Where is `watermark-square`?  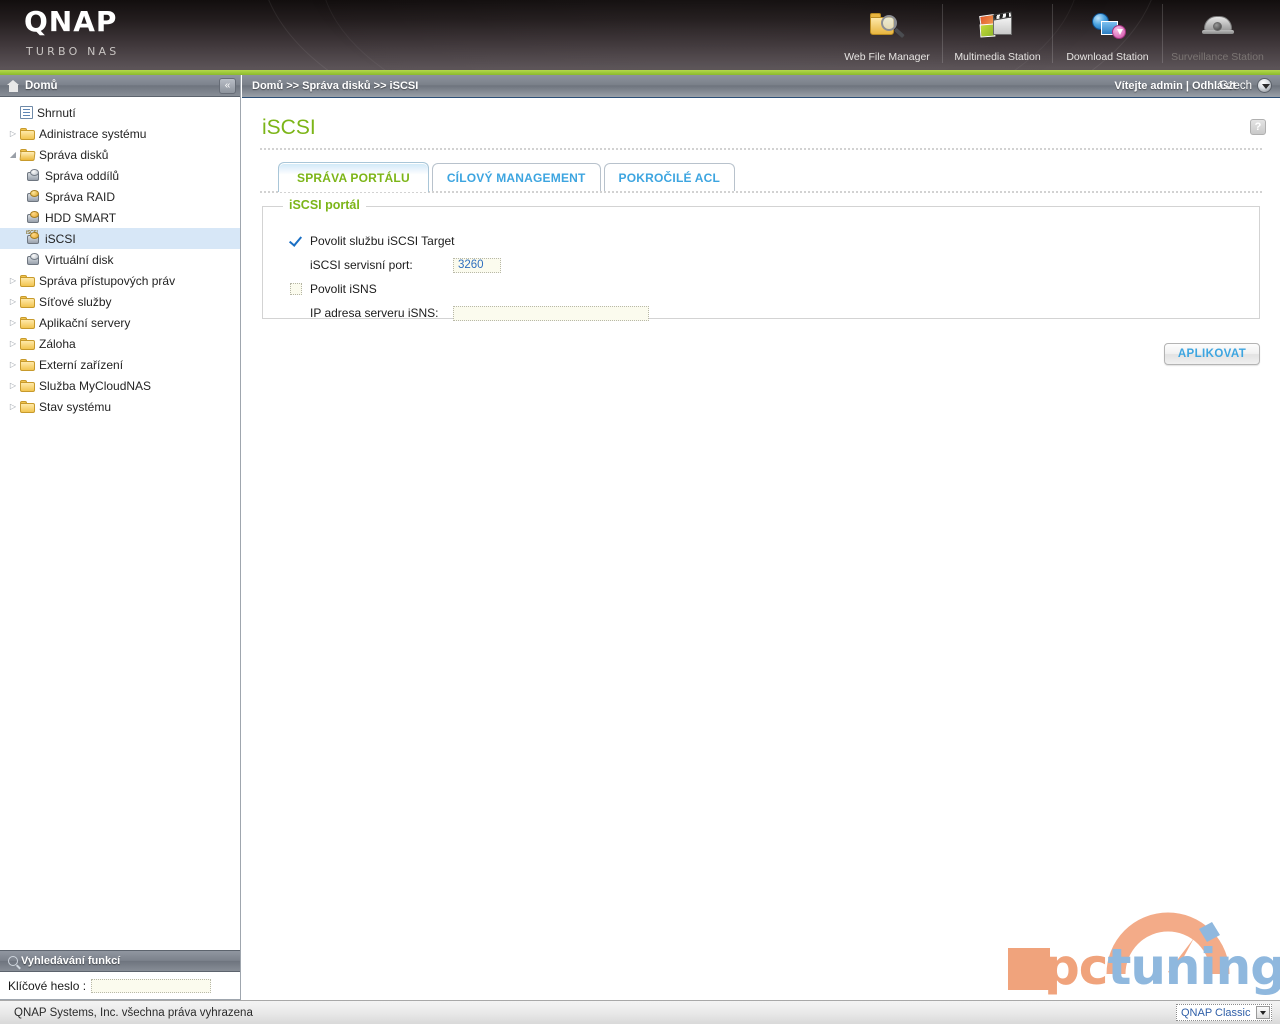
watermark-square is located at coordinates (1029, 969).